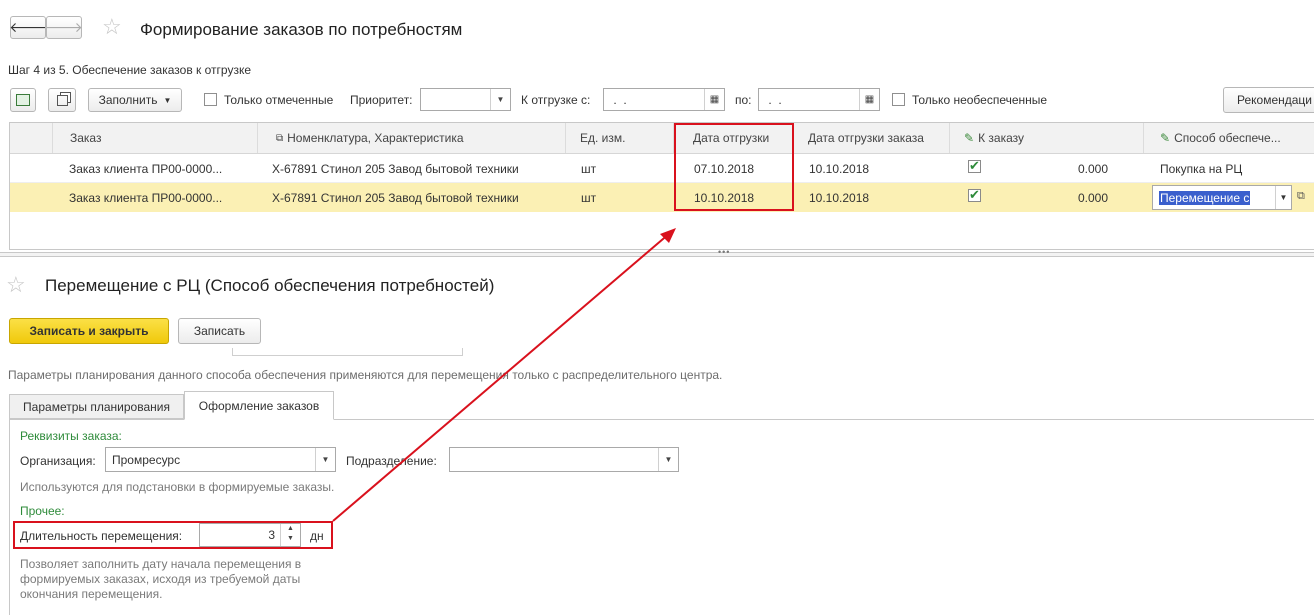  Describe the element at coordinates (819, 99) in the screenshot. I see `ship-to-date-input: . . ▦` at that location.